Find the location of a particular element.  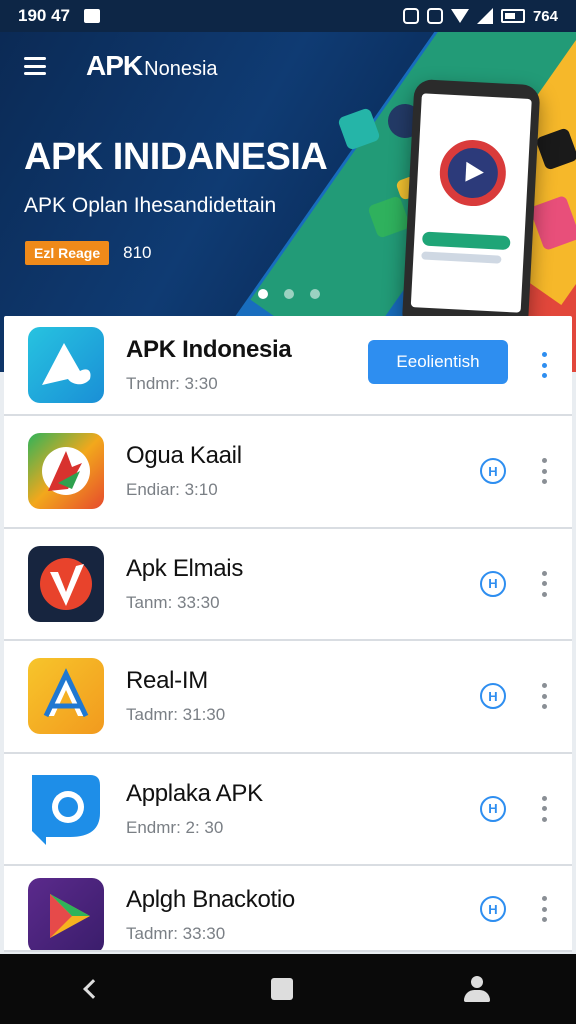

list-item: Applaka APK Endmr: 2: 30 H is located at coordinates (288, 809).